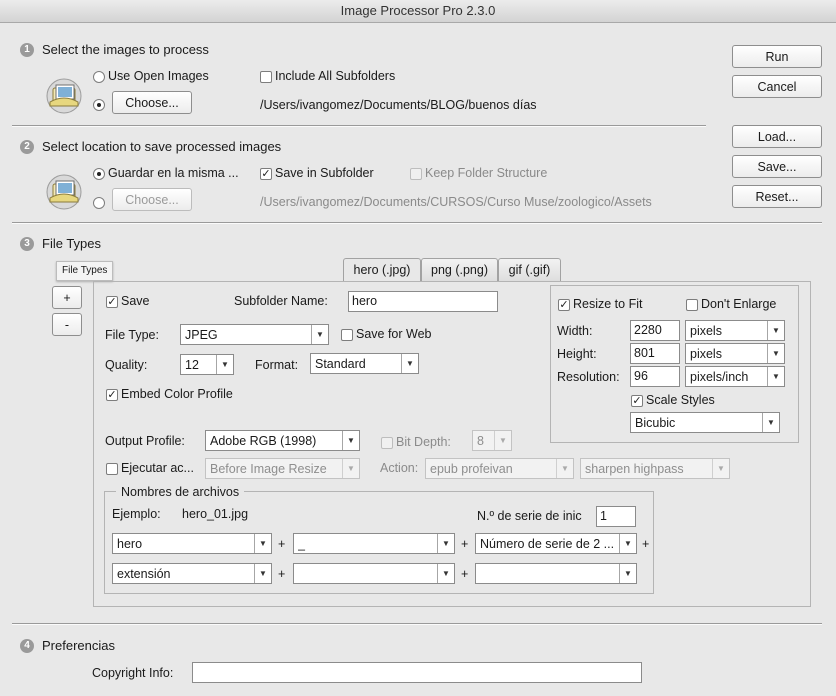 The height and width of the screenshot is (696, 836). What do you see at coordinates (394, 334) in the screenshot?
I see `save-for-web-label: Save for Web` at bounding box center [394, 334].